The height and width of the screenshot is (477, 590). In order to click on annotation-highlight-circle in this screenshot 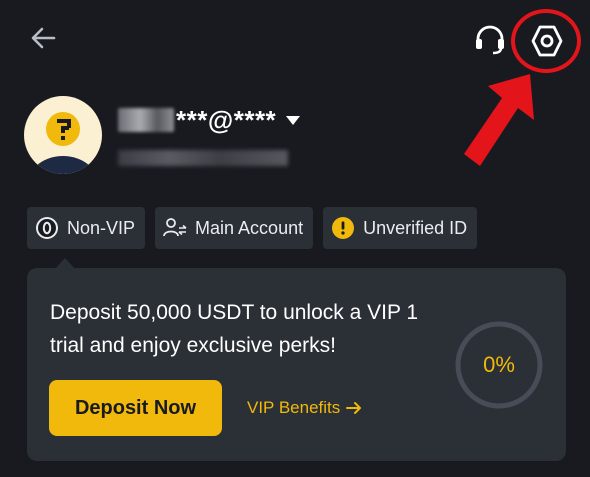, I will do `click(546, 41)`.